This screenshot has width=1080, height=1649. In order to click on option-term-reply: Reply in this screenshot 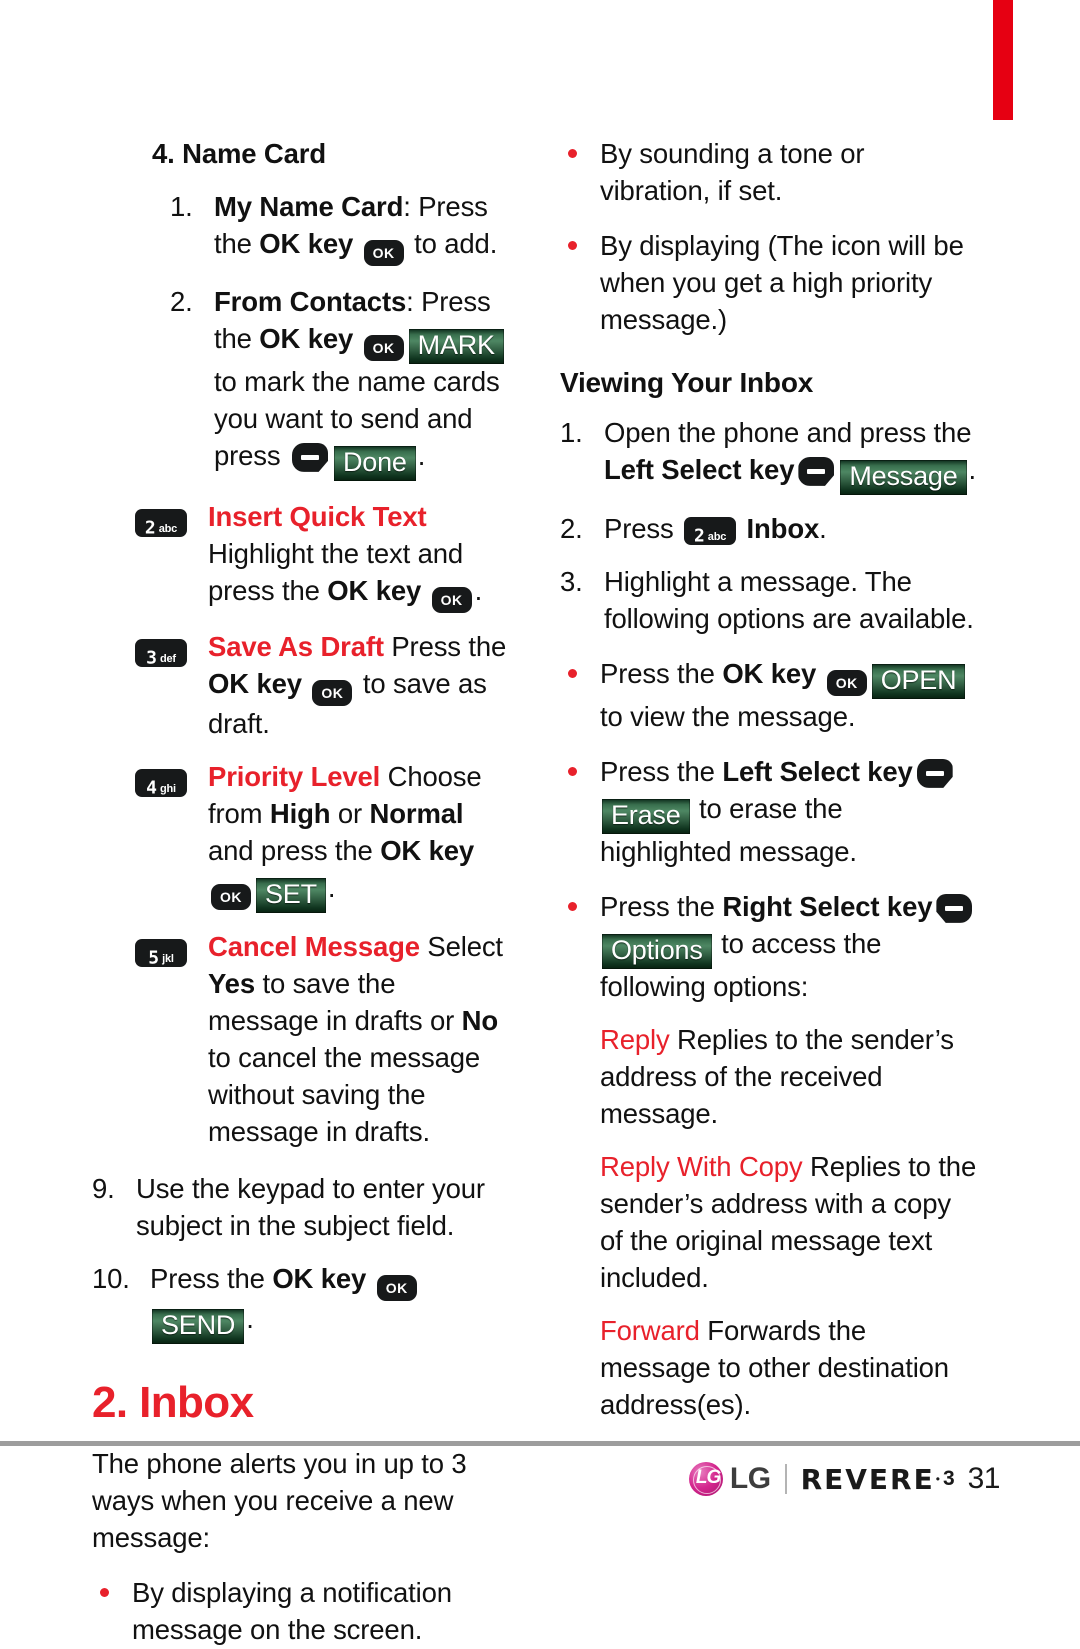, I will do `click(635, 1039)`.